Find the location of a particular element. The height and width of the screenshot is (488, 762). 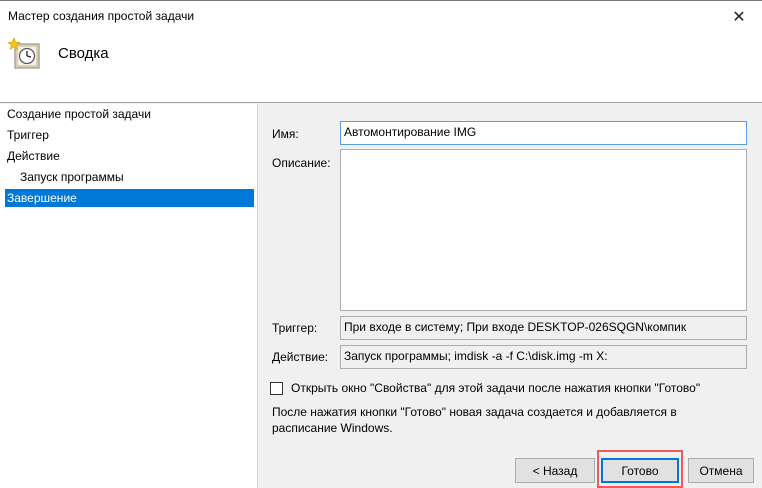

trigger-label: Триггер: is located at coordinates (295, 328).